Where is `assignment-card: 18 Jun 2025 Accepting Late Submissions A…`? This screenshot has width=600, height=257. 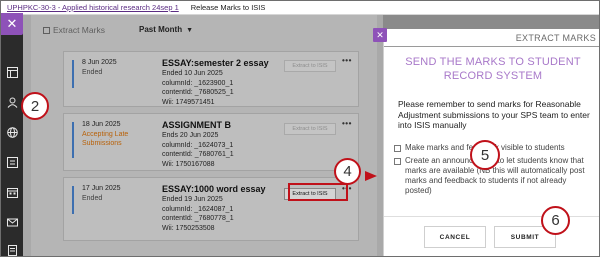
assignment-card: 18 Jun 2025 Accepting Late Submissions A… is located at coordinates (211, 142).